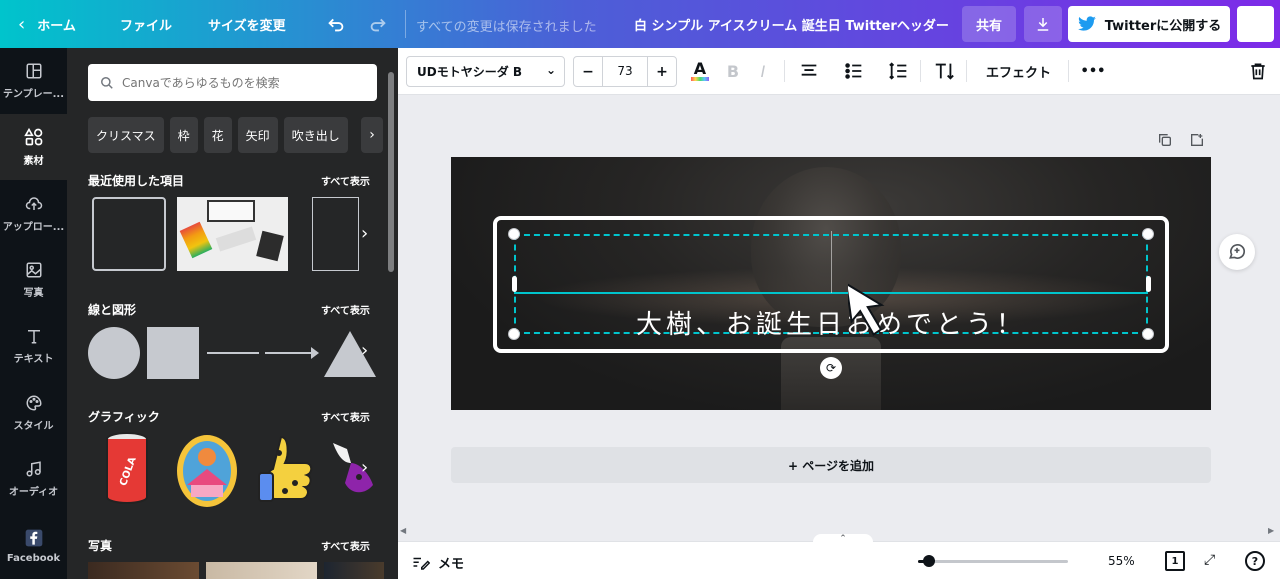  I want to click on rail-item-style: スタイル, so click(33, 413).